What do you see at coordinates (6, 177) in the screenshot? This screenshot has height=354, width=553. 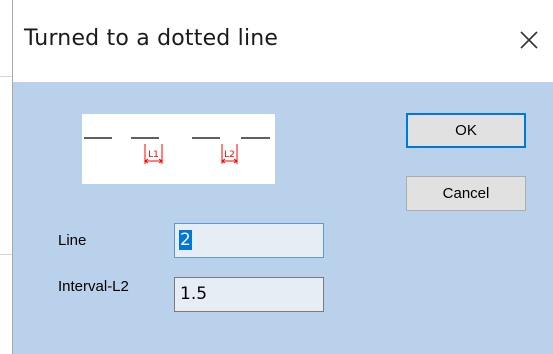 I see `background-window-edge` at bounding box center [6, 177].